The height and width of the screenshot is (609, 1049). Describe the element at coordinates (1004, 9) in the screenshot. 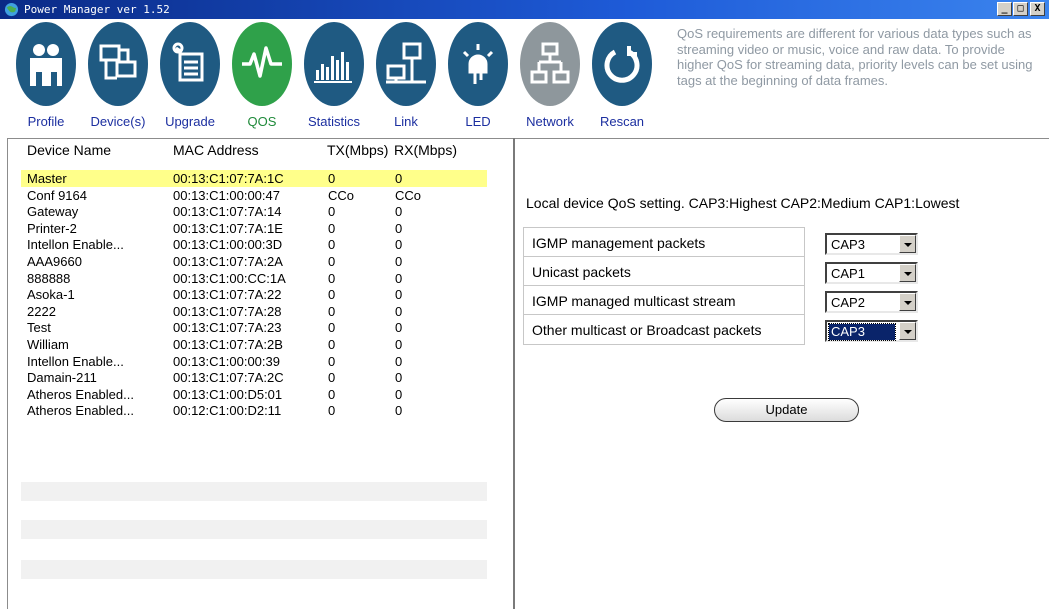

I see `minimize-button: _` at that location.